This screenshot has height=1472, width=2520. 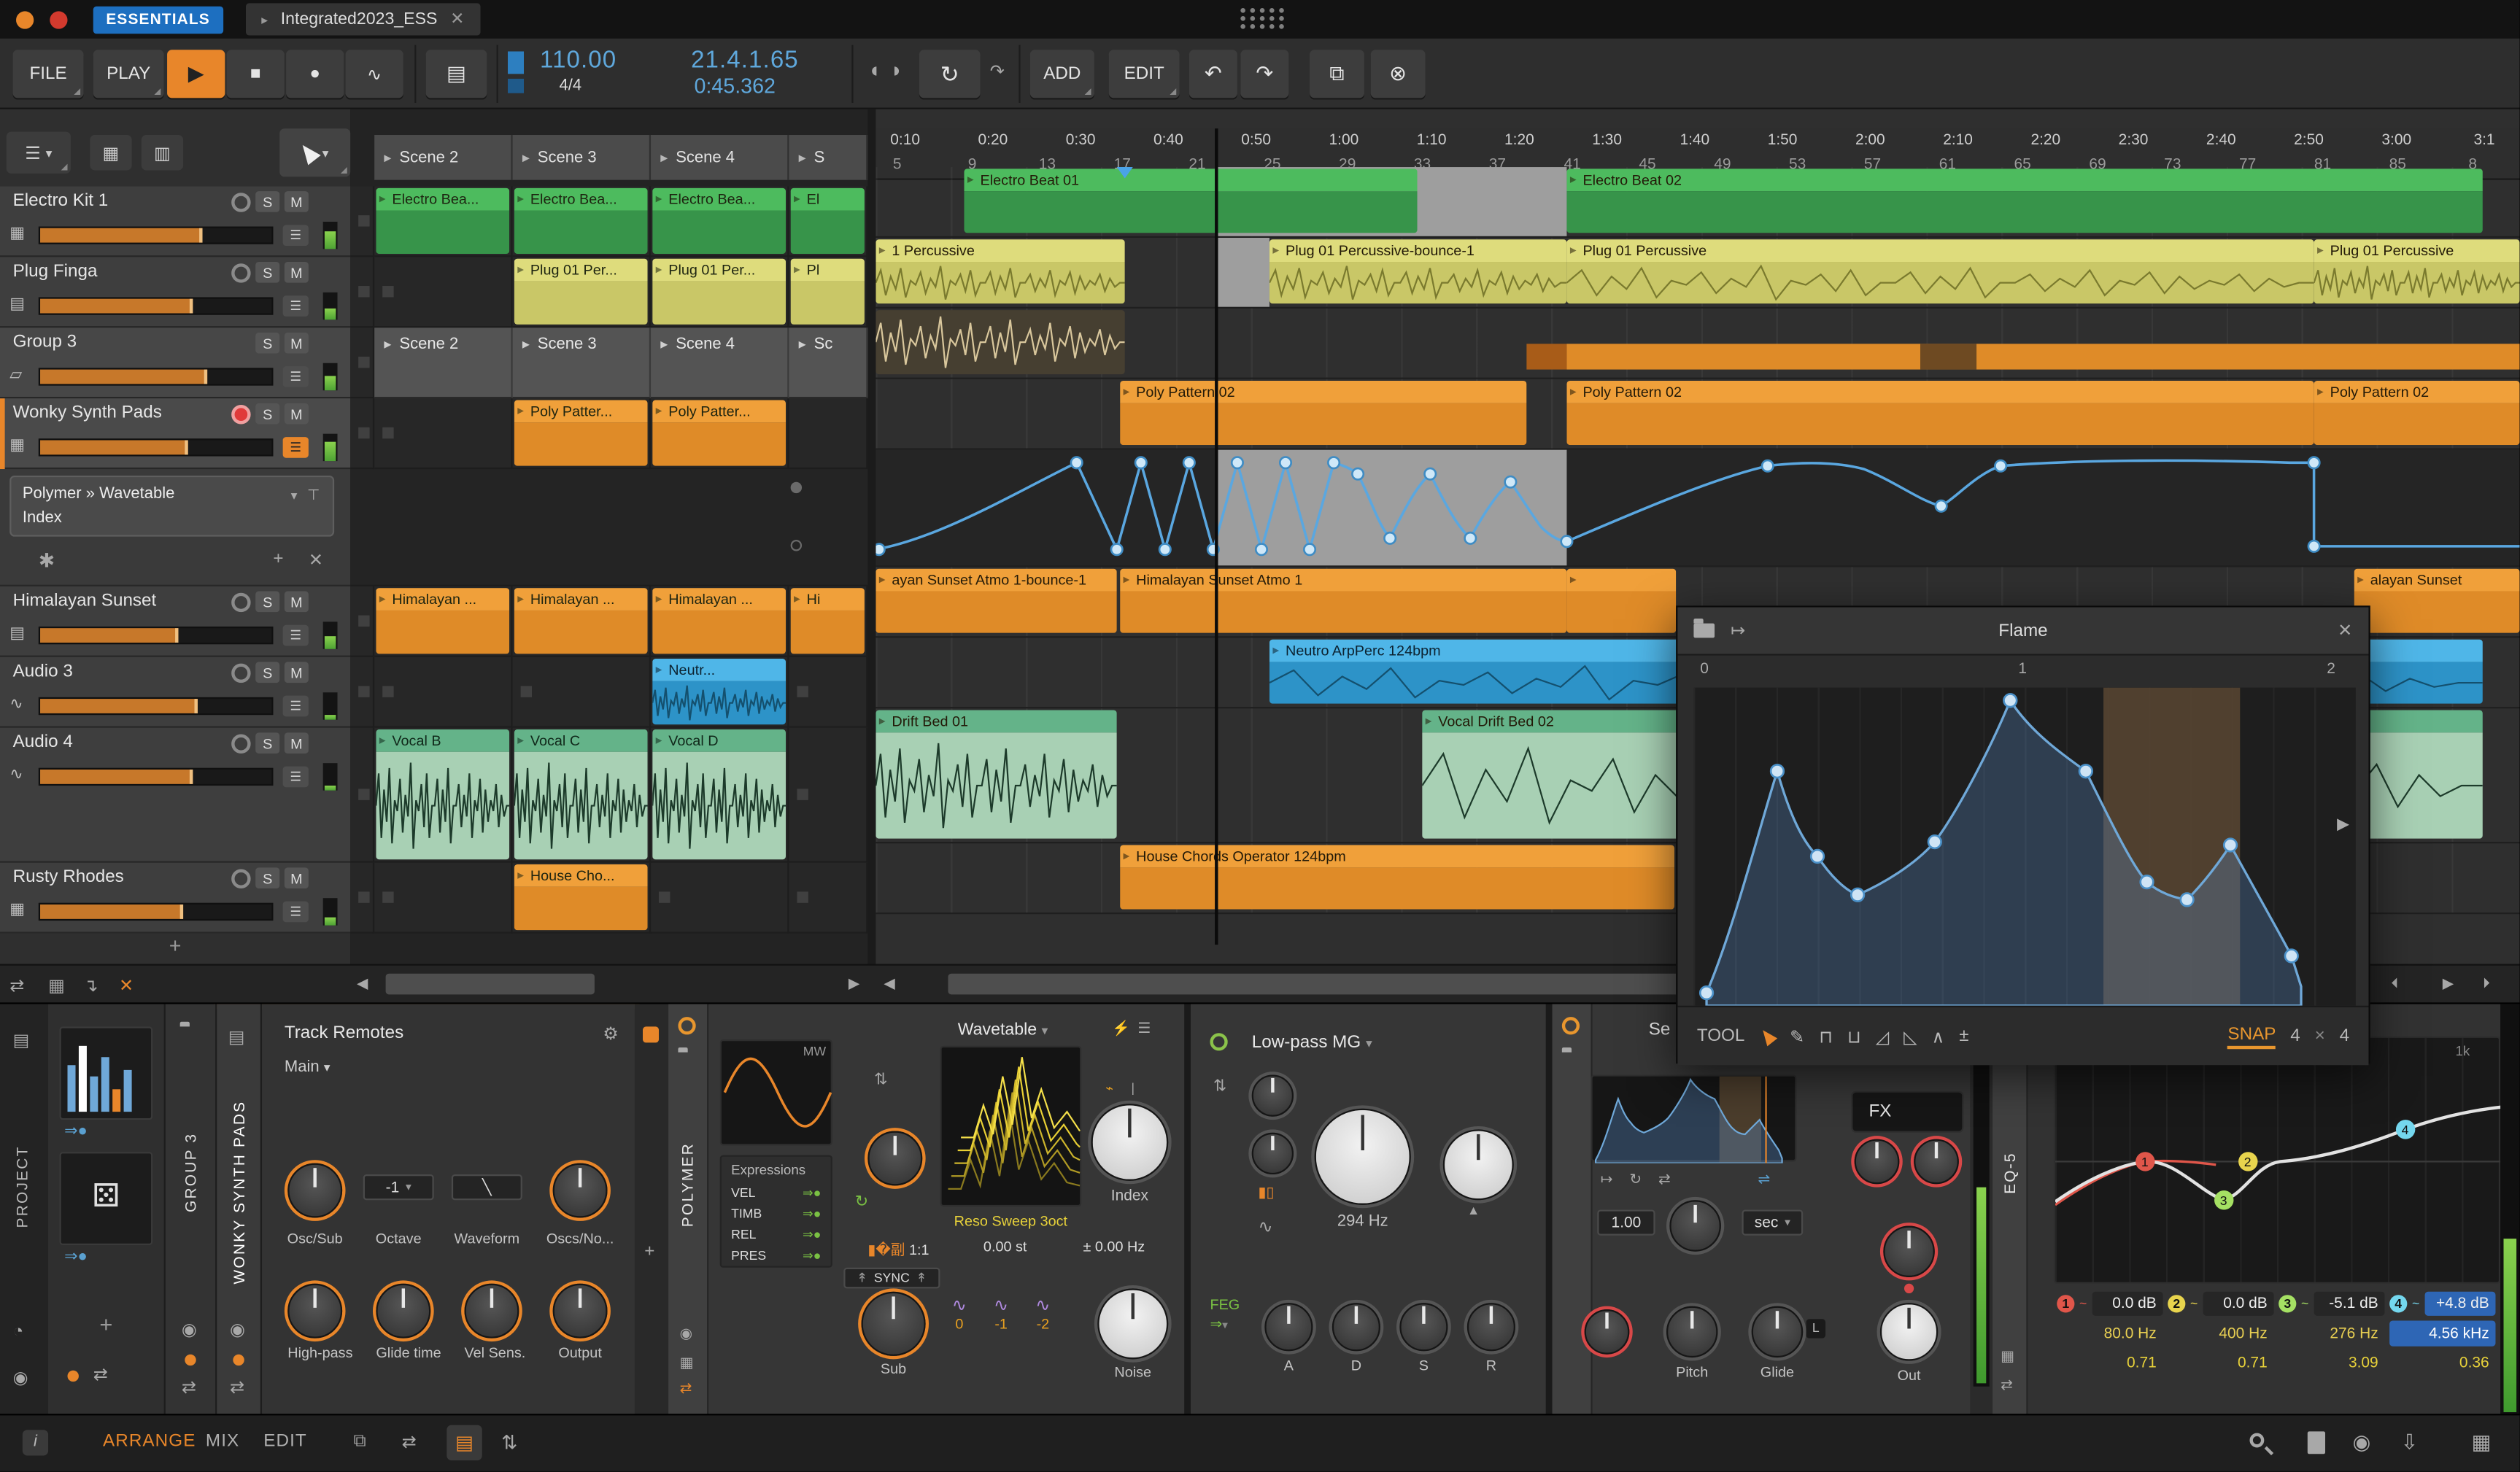 What do you see at coordinates (191, 1210) in the screenshot?
I see `group-track-column: GROUP 3 ◉ ⇄` at bounding box center [191, 1210].